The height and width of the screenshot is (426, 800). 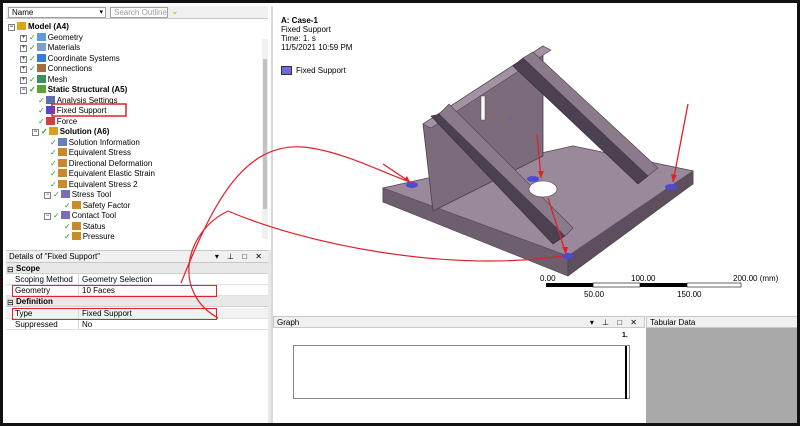 I want to click on row-scoping-method: Scoping Method Geometry Selection, so click(x=137, y=279).